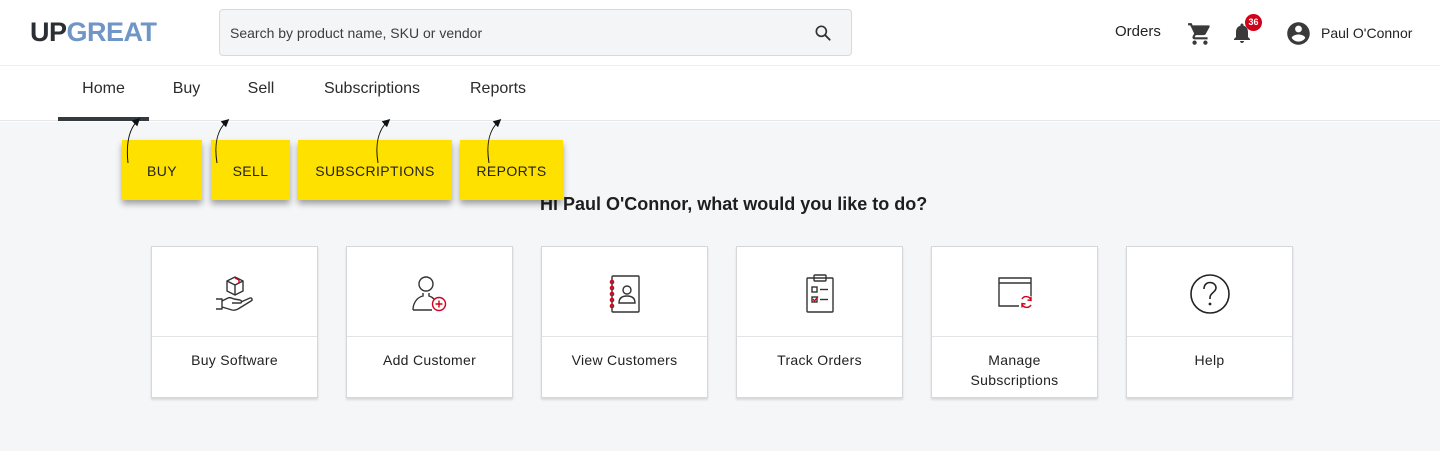 This screenshot has width=1440, height=451. What do you see at coordinates (819, 360) in the screenshot?
I see `card-label: Track Orders` at bounding box center [819, 360].